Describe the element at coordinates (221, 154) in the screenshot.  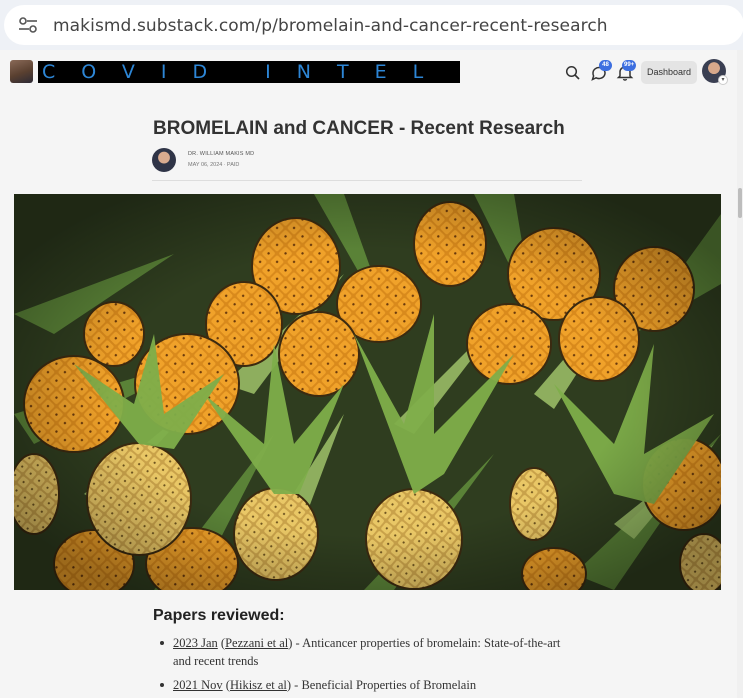
I see `author-name: DR. WILLIAM MAKIS MD` at that location.